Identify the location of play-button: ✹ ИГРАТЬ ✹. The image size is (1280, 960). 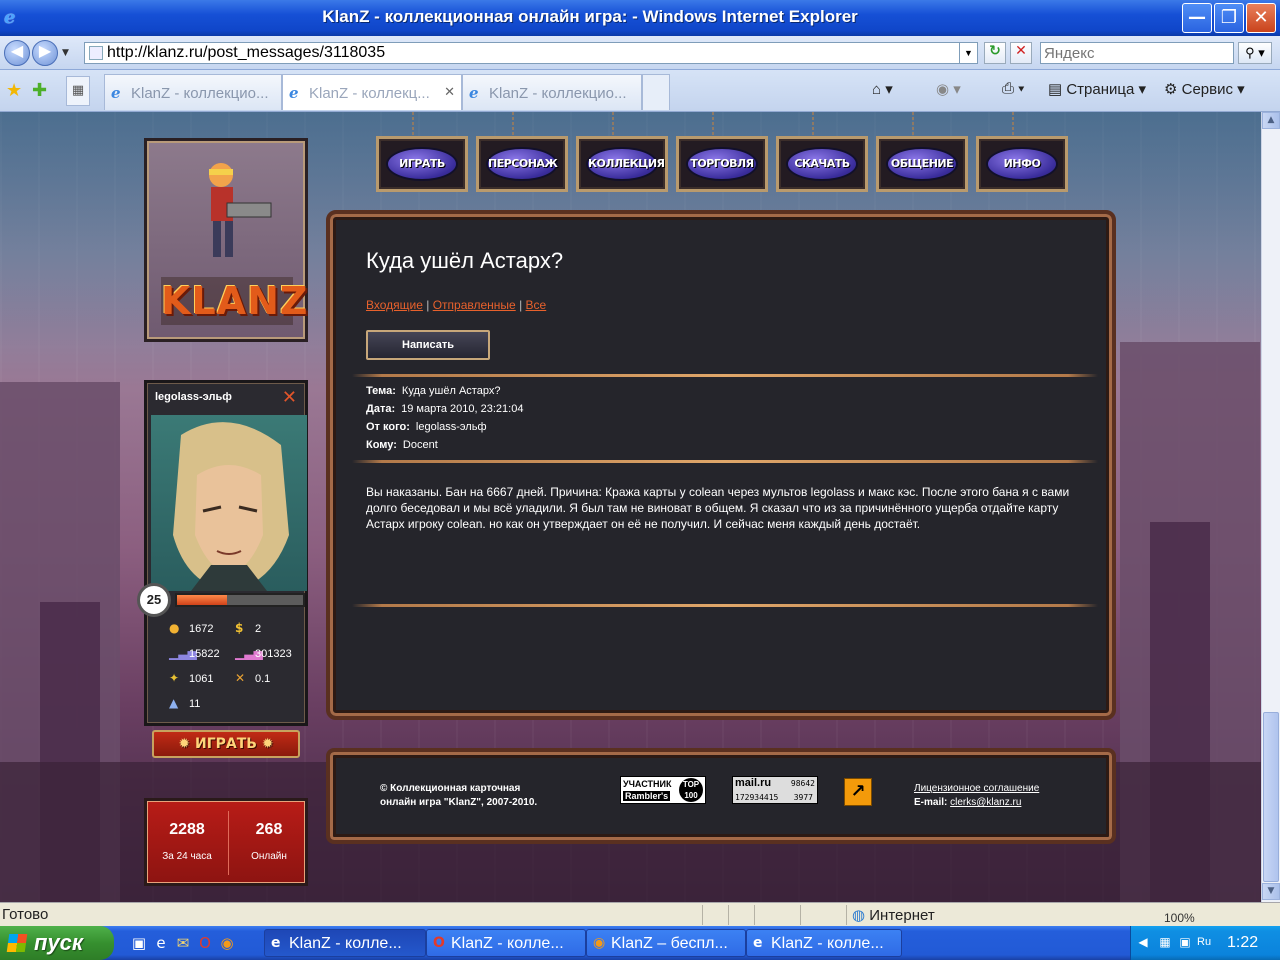
(226, 744).